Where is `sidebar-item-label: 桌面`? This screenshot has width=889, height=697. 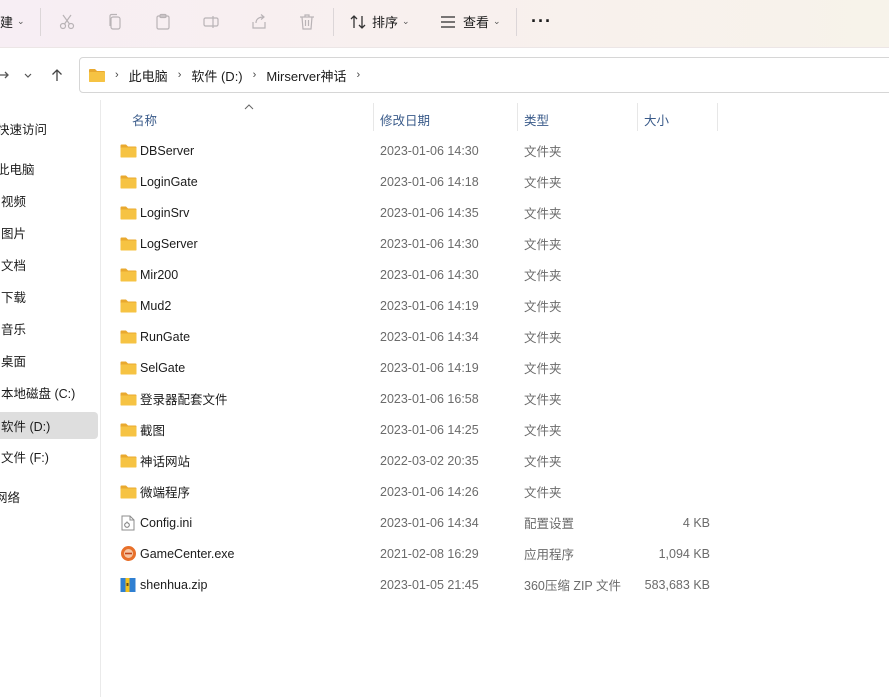
sidebar-item-label: 桌面 is located at coordinates (14, 362).